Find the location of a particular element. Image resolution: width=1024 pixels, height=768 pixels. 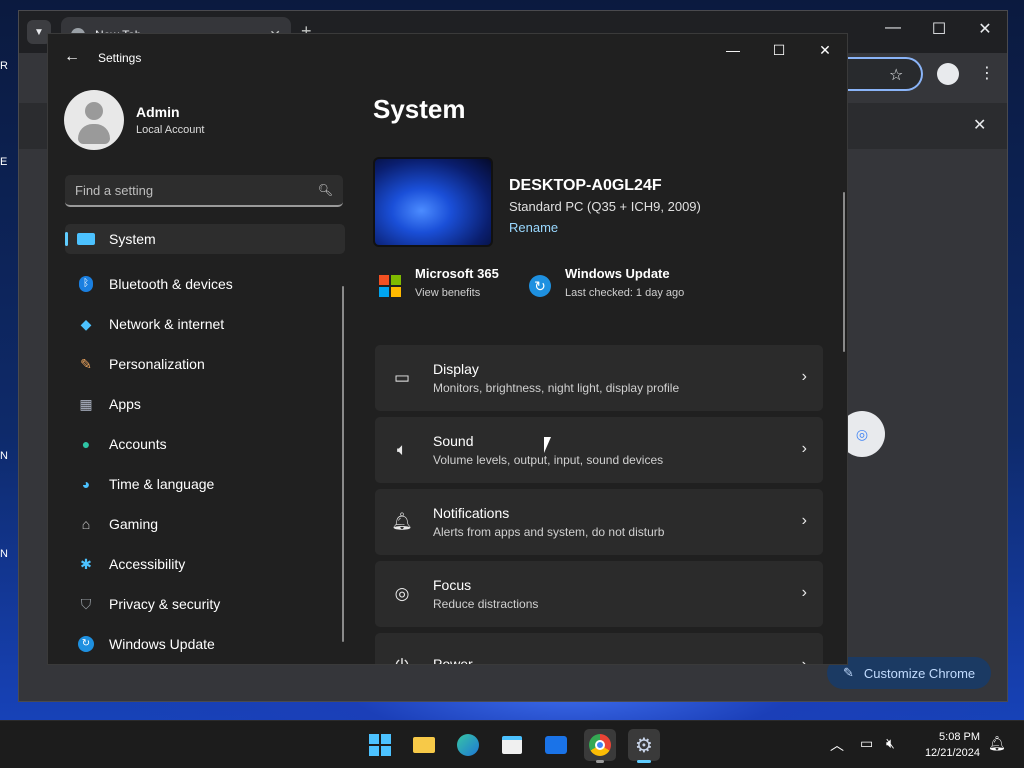

sidebar-item-windows-update: ↻ Windows Update is located at coordinates (205, 644).